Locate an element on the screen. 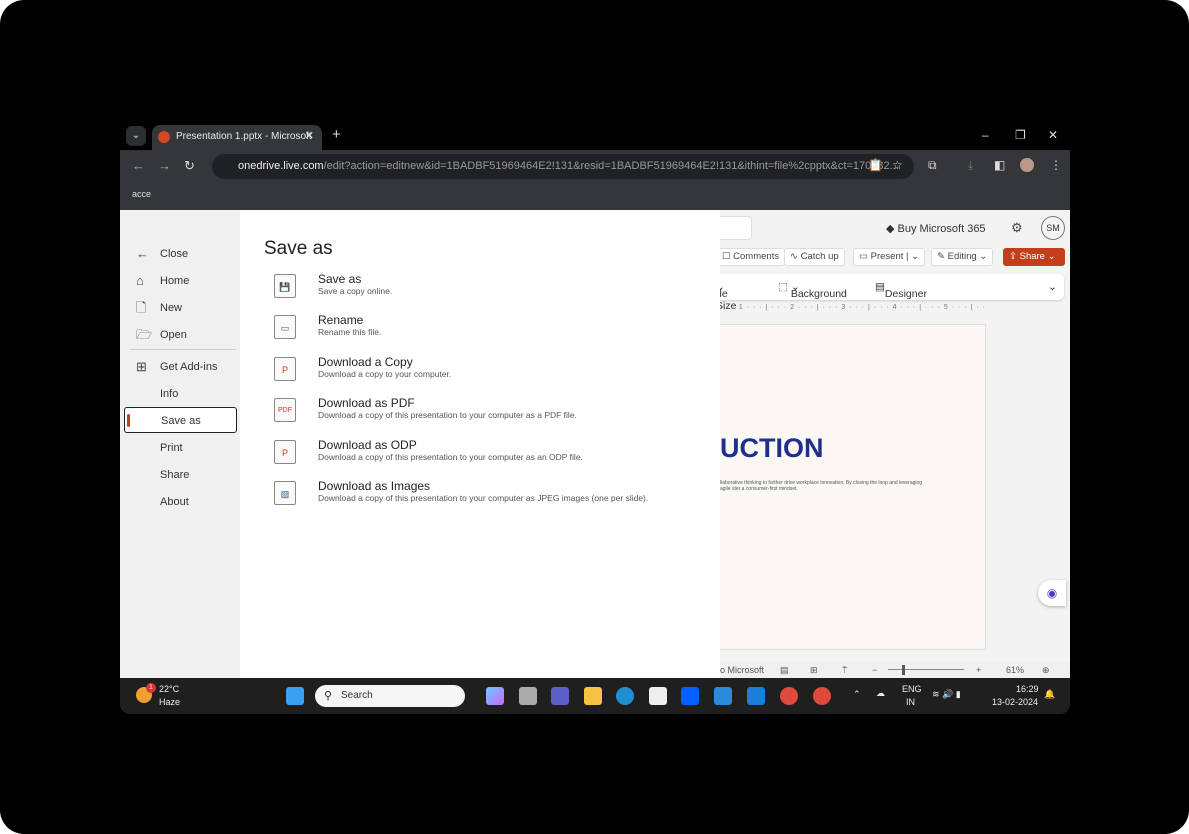 This screenshot has height=834, width=1189. profile-avatar is located at coordinates (1027, 165).